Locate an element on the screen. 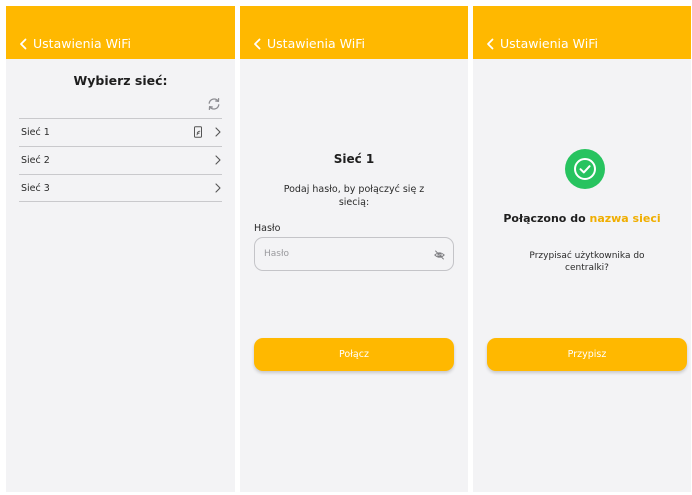  connect-button: Połącz is located at coordinates (354, 354).